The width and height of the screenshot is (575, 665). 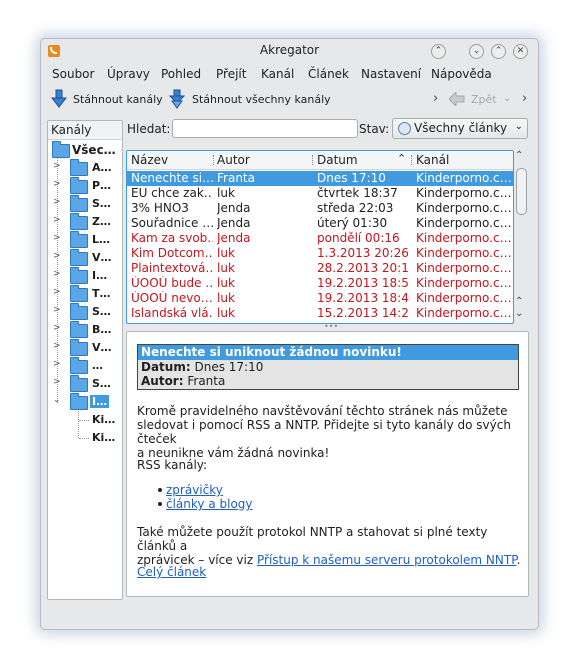 I want to click on title-bar: Akregator ⌃ ⌄ ⌃ ✕, so click(x=289, y=51).